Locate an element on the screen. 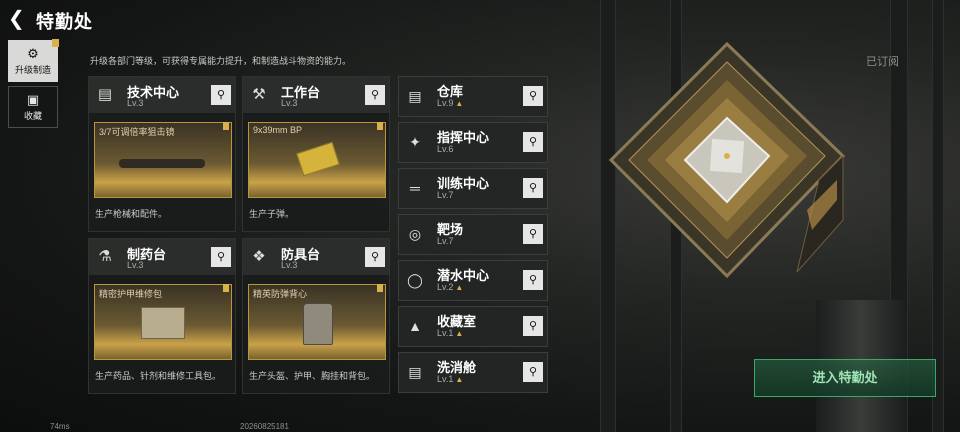 The image size is (960, 432). status-bar: 74ms 20260825181 is located at coordinates (480, 426).